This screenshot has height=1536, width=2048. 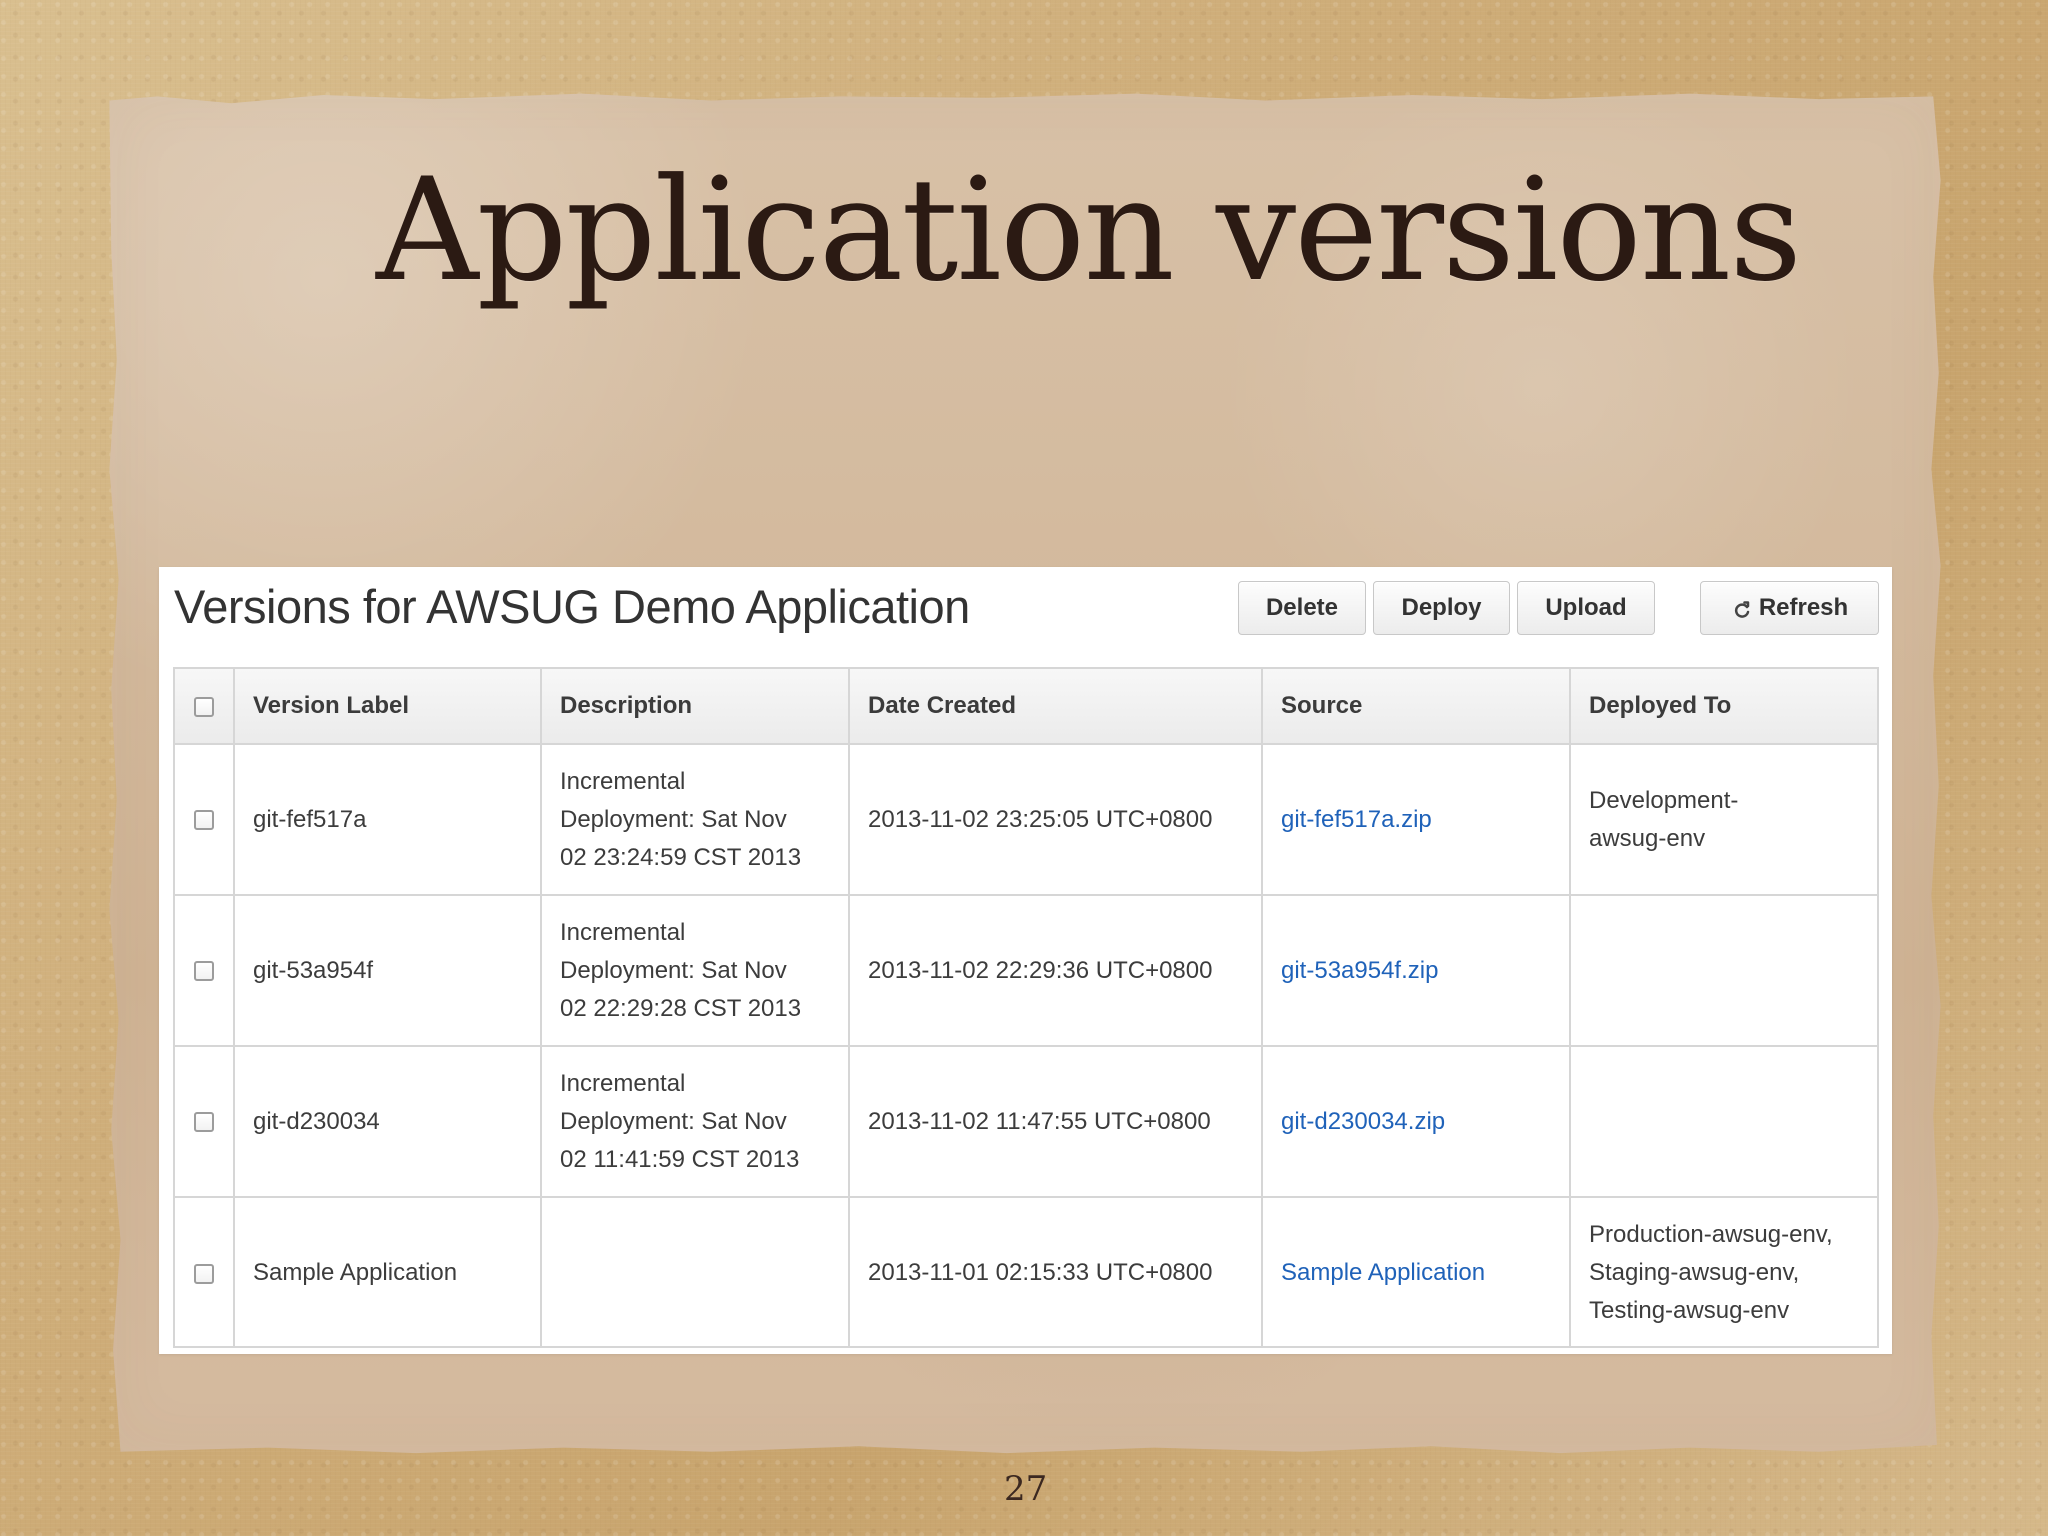 I want to click on page-number: 27, so click(x=1026, y=1489).